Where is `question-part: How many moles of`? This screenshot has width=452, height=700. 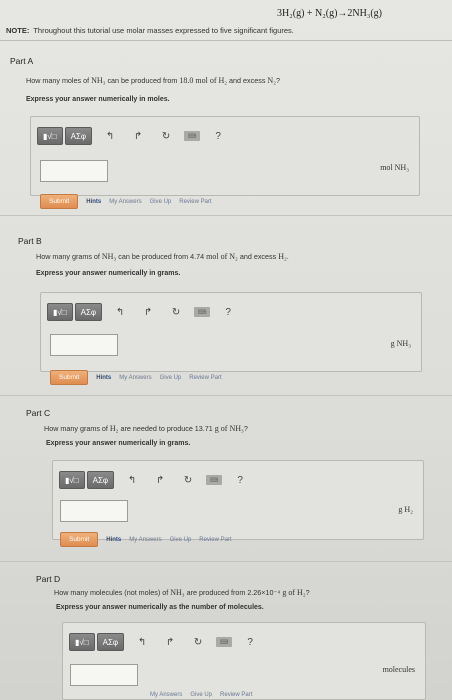 question-part: How many moles of is located at coordinates (59, 80).